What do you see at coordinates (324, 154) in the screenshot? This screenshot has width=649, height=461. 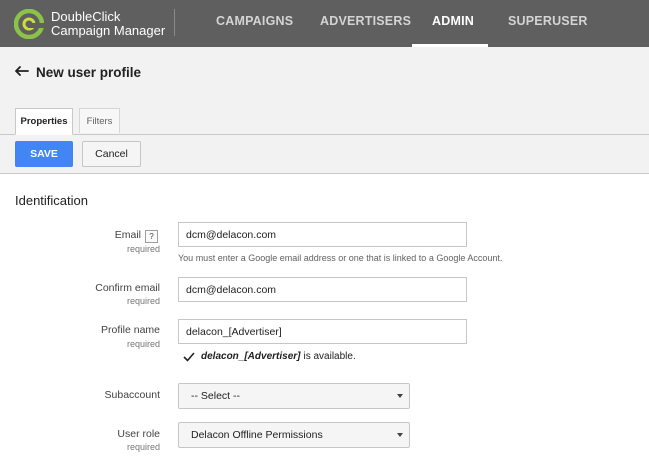 I see `action-toolbar: SAVE Cancel` at bounding box center [324, 154].